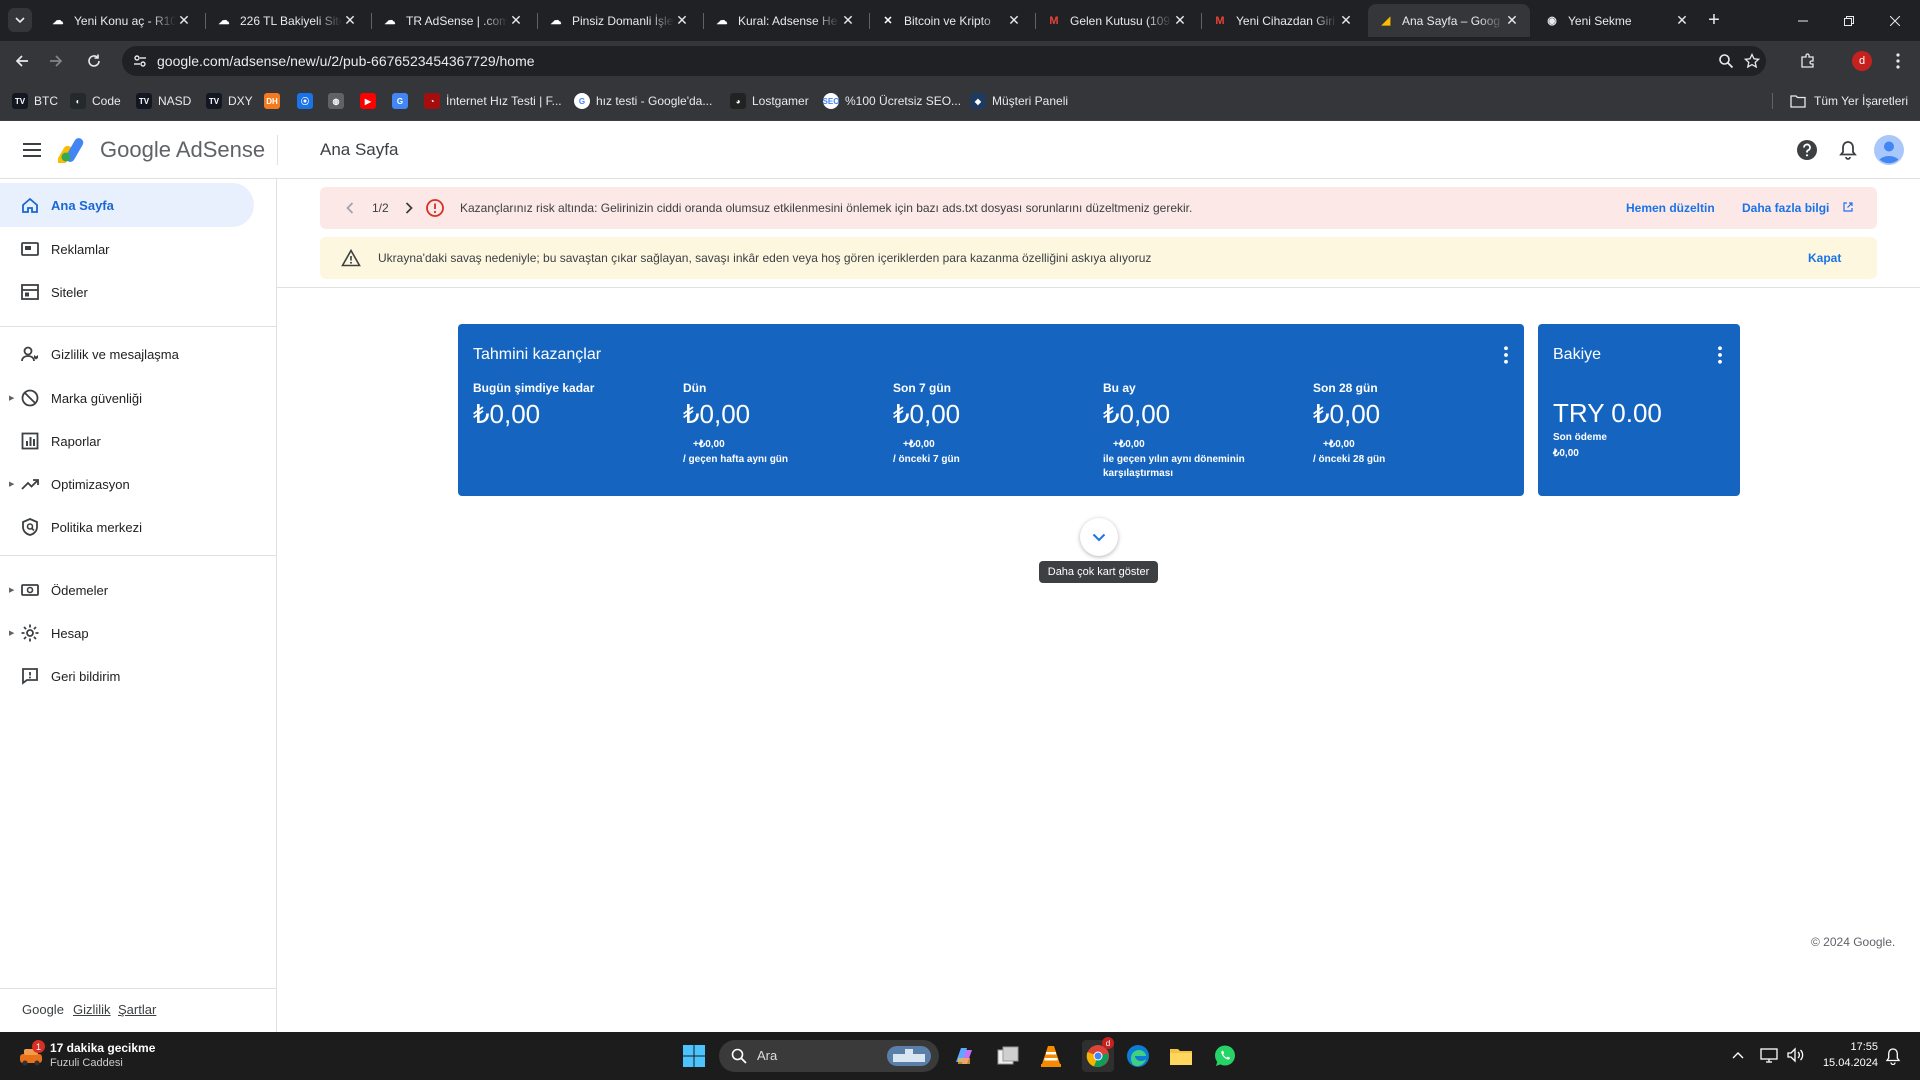 Image resolution: width=1920 pixels, height=1080 pixels. I want to click on sidebar-item-raporlar: Raporlar, so click(127, 441).